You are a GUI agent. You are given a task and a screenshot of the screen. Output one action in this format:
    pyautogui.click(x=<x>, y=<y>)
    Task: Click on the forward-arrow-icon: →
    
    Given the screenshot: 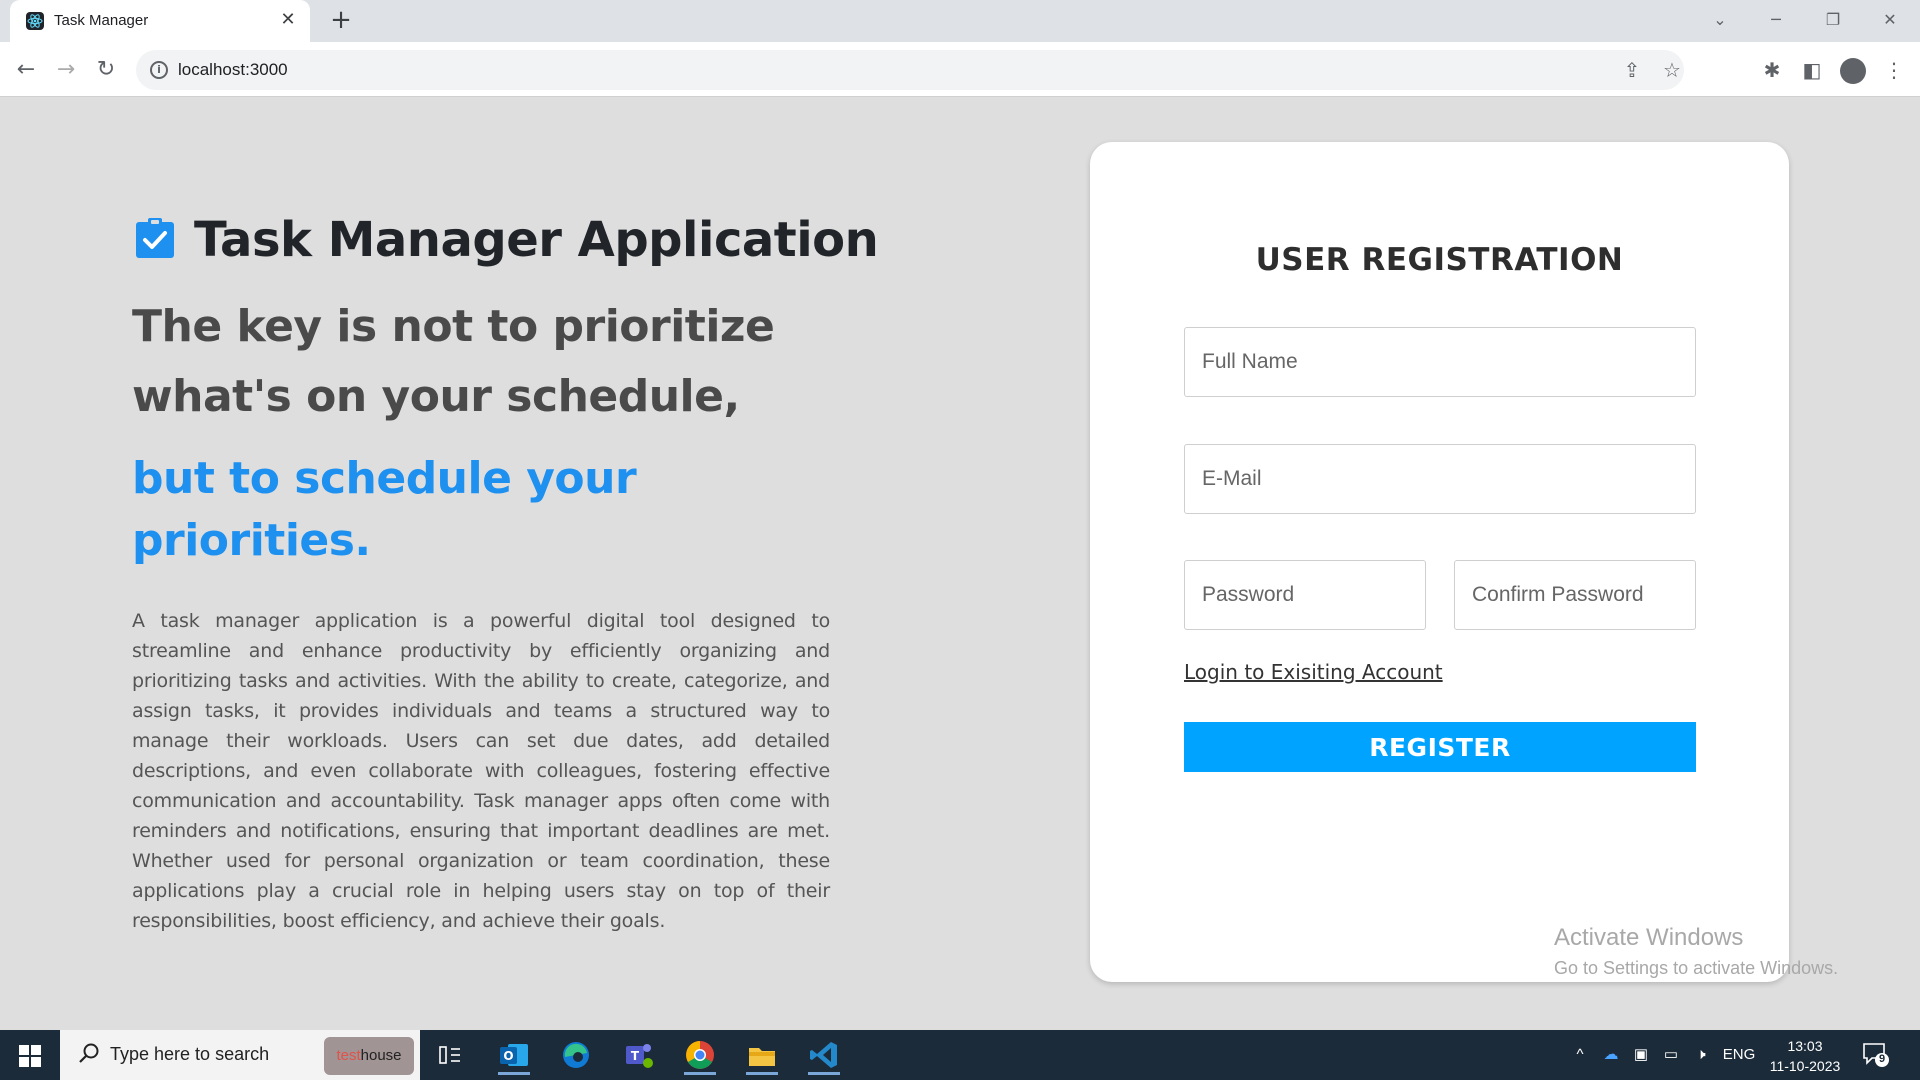 What is the action you would take?
    pyautogui.click(x=66, y=70)
    